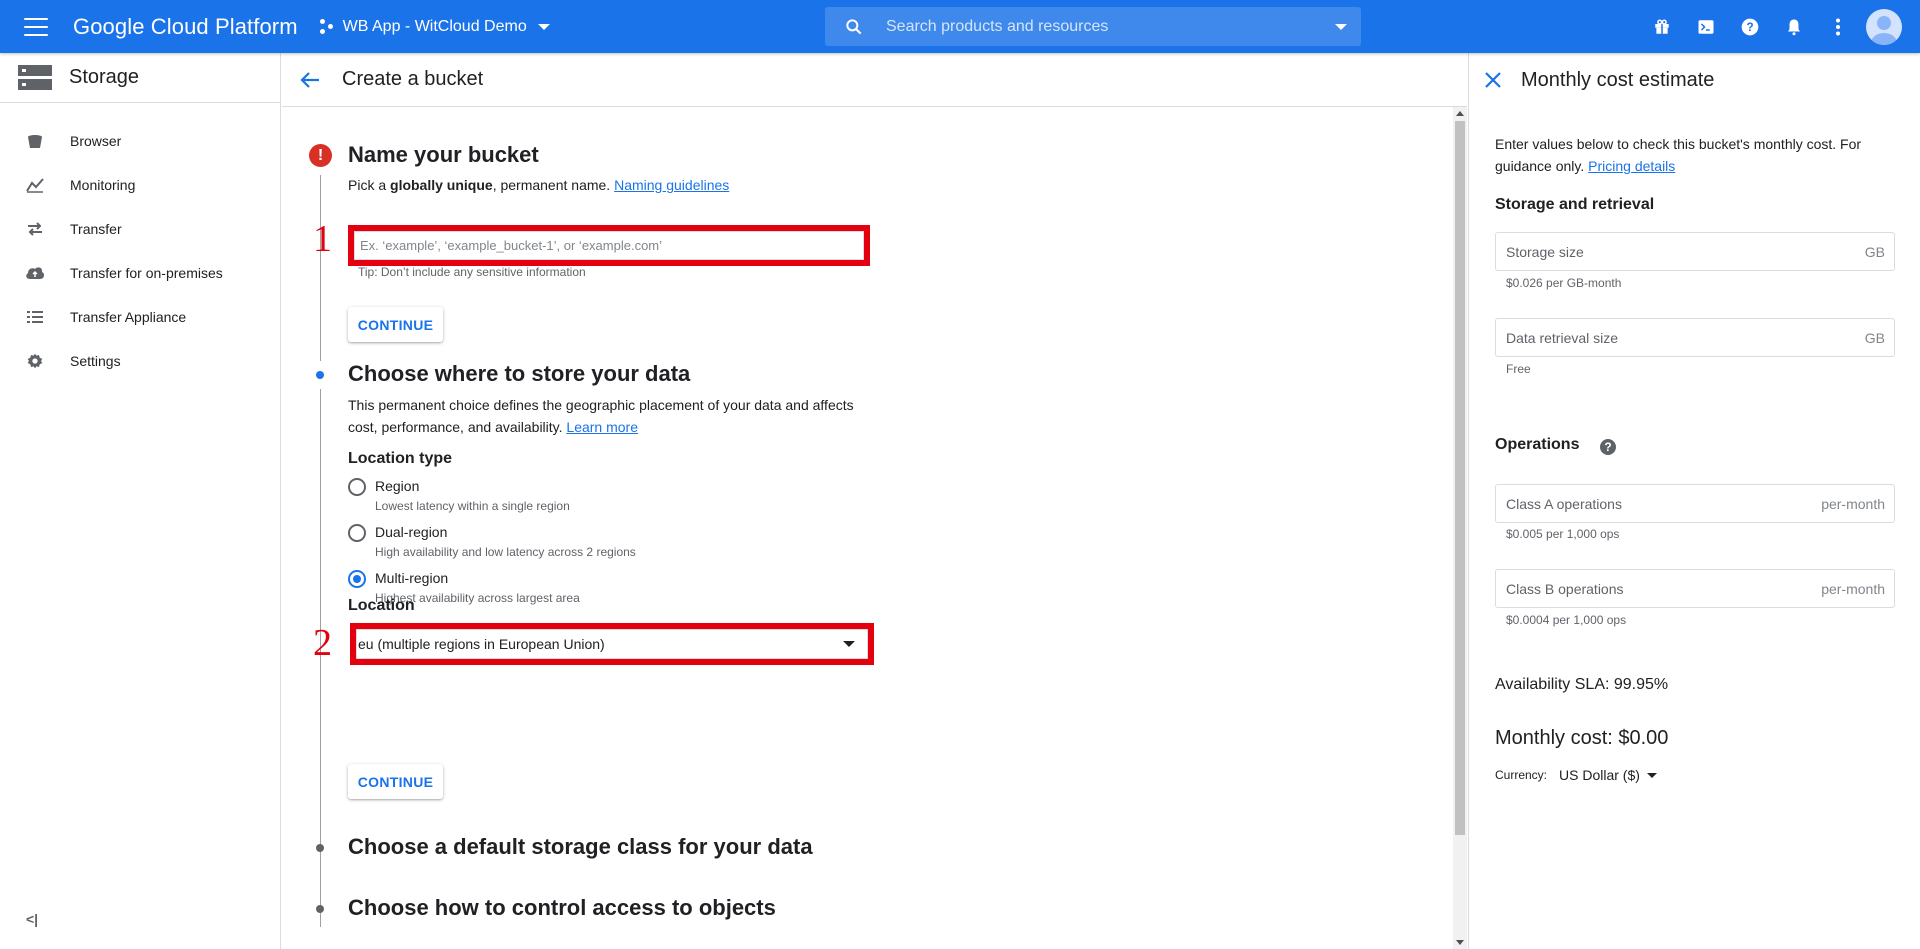 This screenshot has width=1920, height=949. Describe the element at coordinates (874, 80) in the screenshot. I see `page-header: Create a bucket` at that location.